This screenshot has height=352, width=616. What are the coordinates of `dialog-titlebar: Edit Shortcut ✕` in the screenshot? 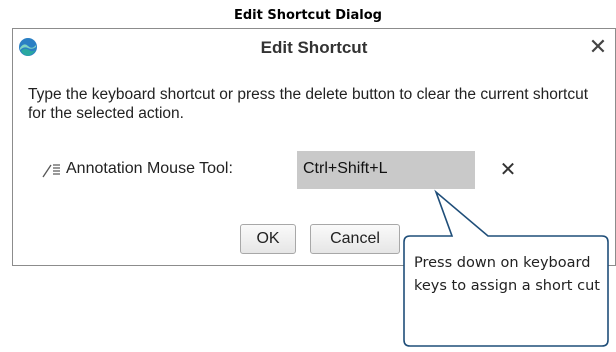 It's located at (314, 48).